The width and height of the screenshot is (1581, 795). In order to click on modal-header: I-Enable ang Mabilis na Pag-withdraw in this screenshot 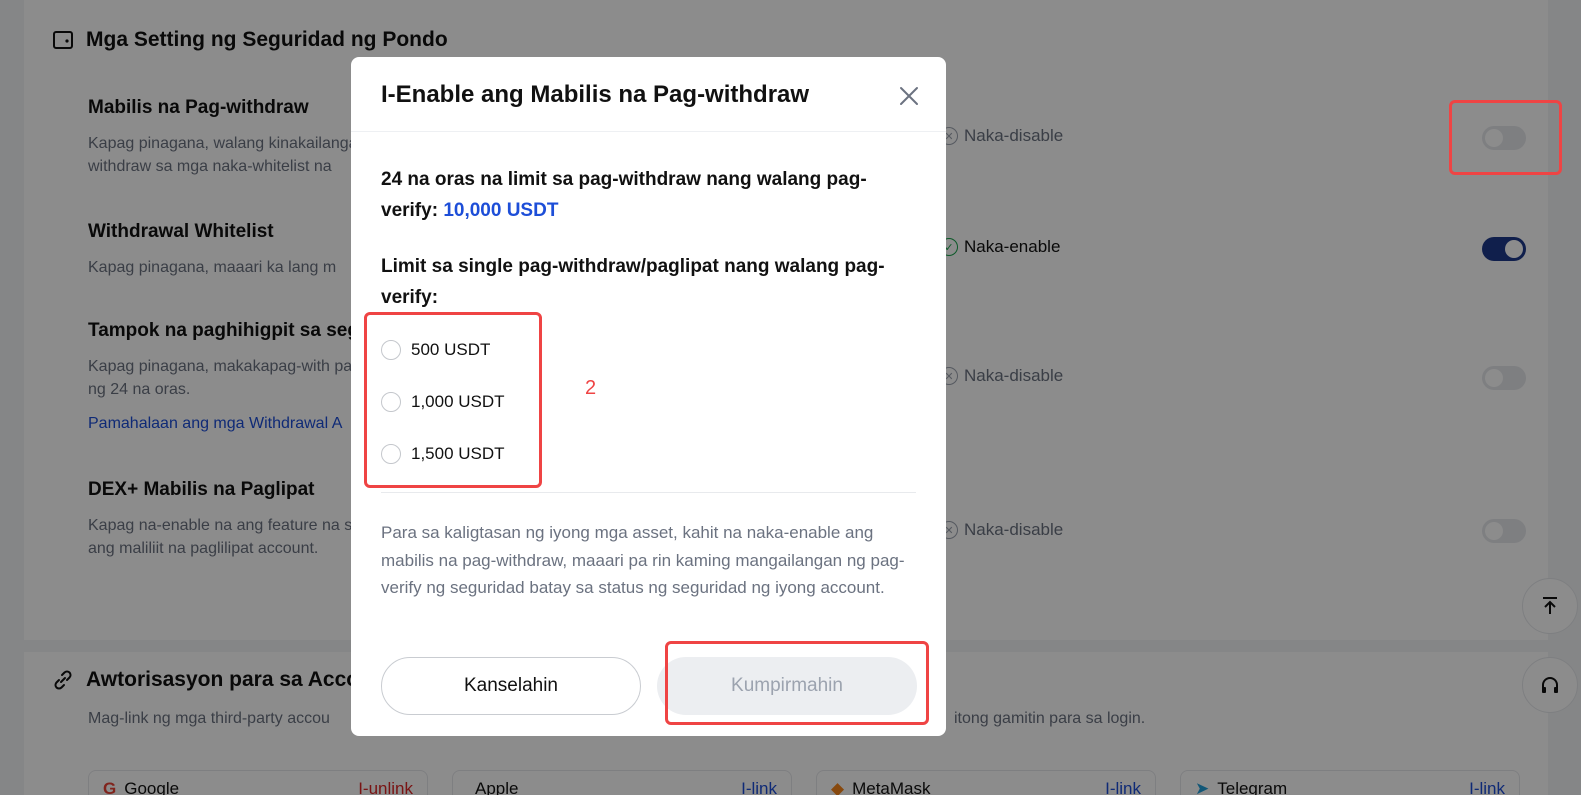, I will do `click(648, 94)`.